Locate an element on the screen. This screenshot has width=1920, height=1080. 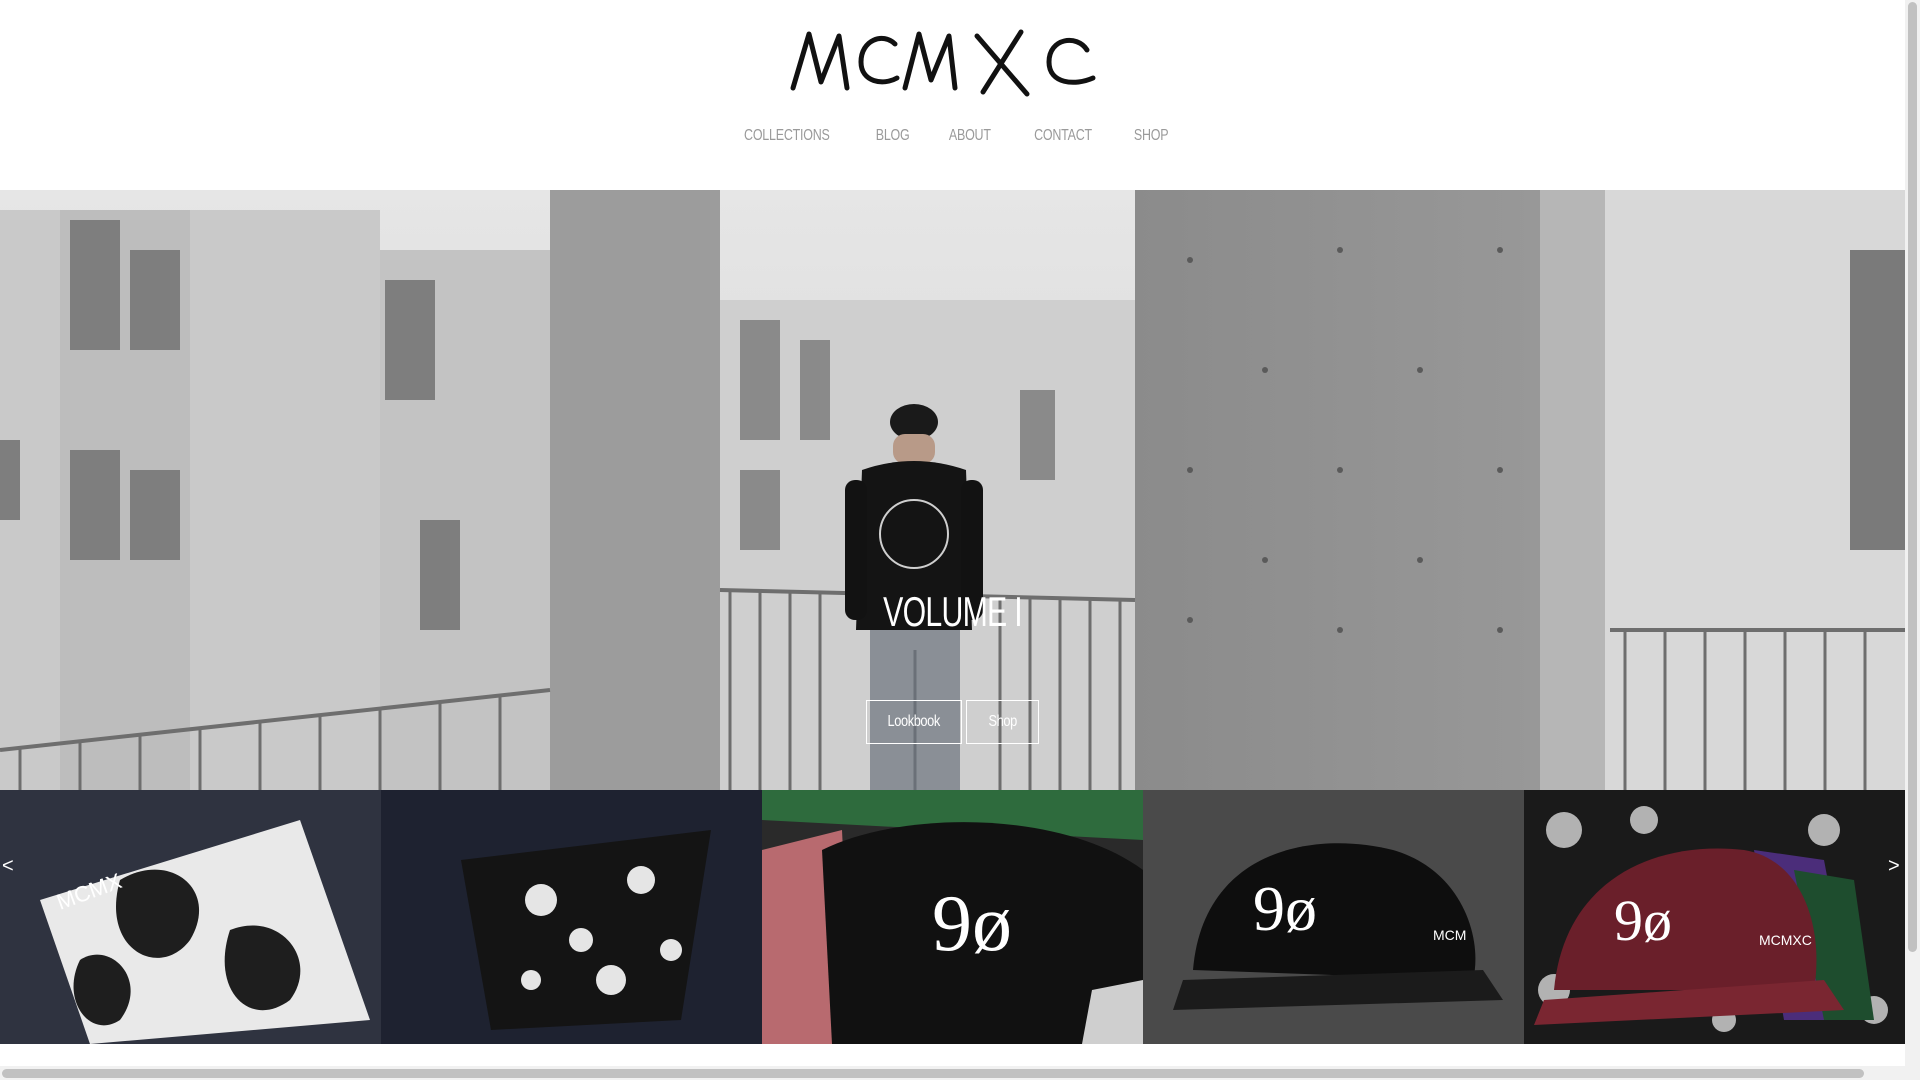
90-snapback-black-image: 9ø MCM is located at coordinates (1333, 917).